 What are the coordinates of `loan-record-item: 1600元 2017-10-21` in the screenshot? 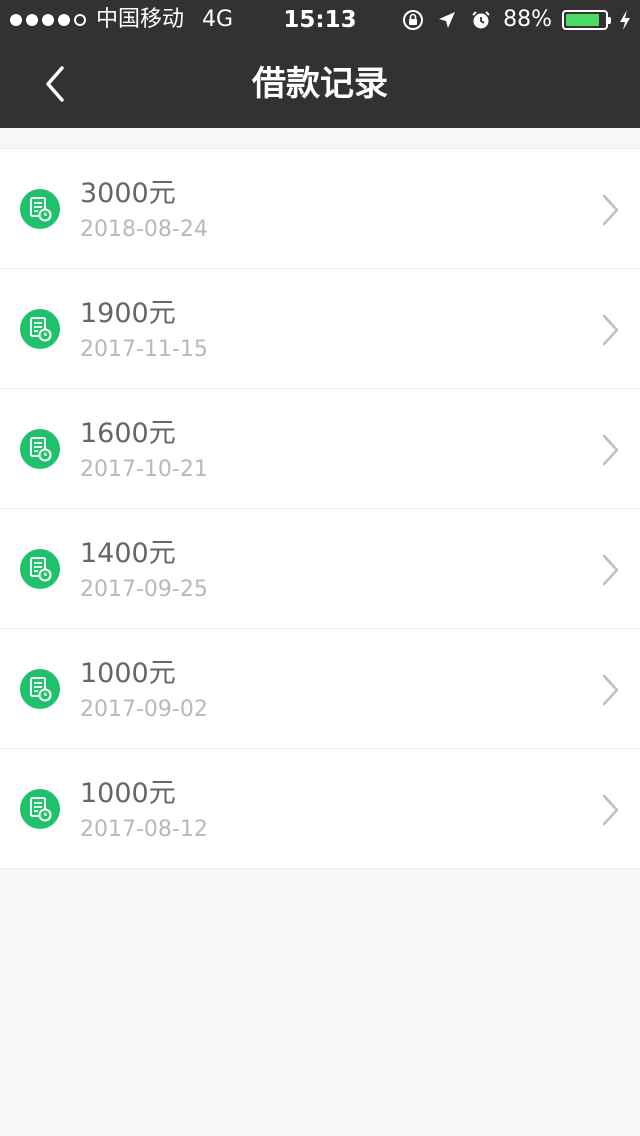 It's located at (320, 449).